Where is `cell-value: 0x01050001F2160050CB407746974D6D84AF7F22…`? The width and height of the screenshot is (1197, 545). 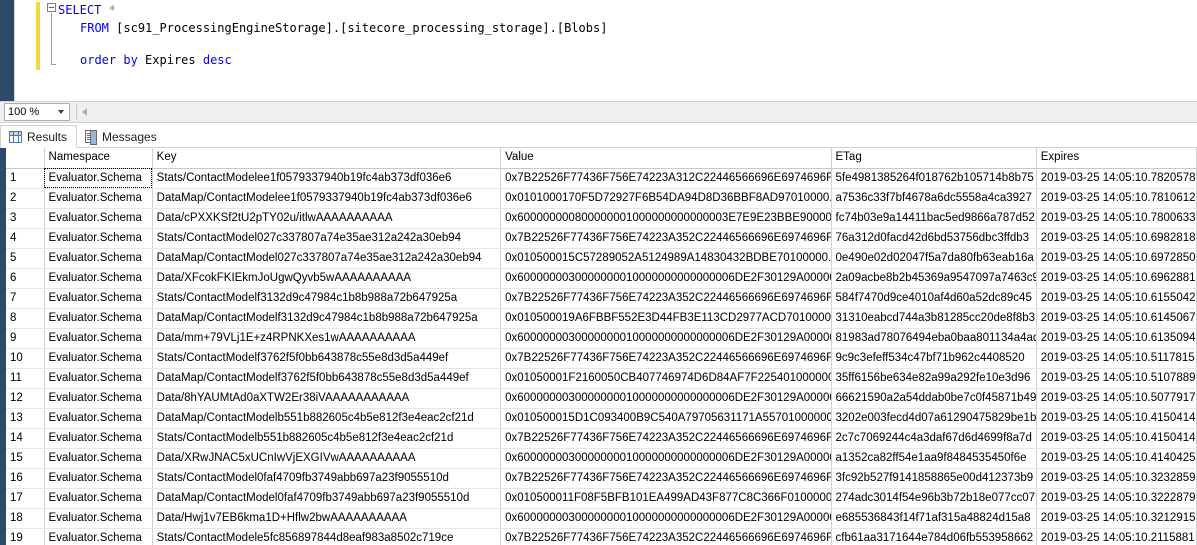
cell-value: 0x01050001F2160050CB407746974D6D84AF7F22… is located at coordinates (666, 378).